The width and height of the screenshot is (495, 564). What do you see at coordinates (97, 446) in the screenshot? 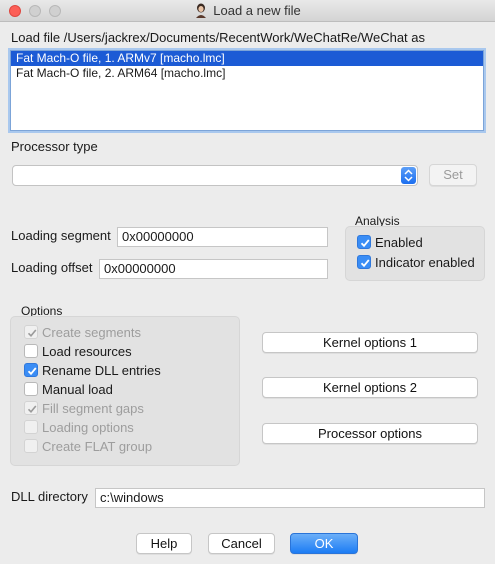
I see `create-flat-group-label: Create FLAT group` at bounding box center [97, 446].